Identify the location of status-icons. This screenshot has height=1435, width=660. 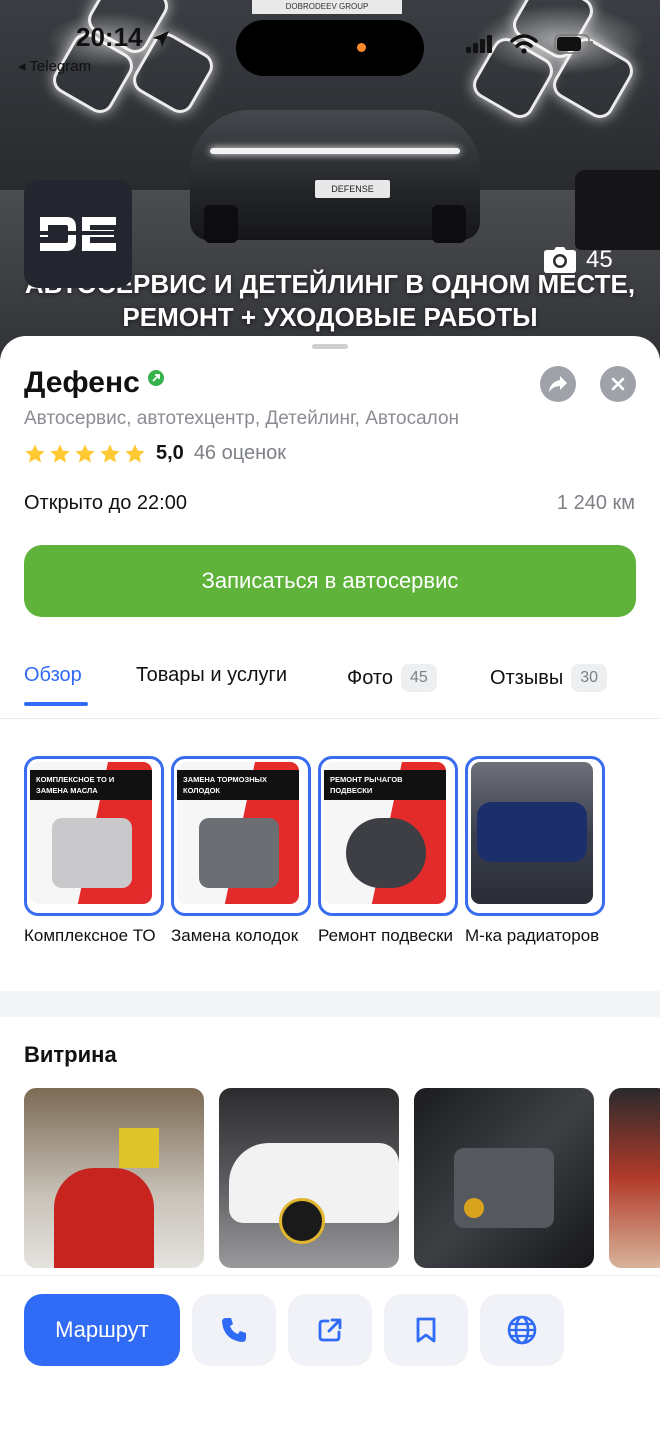
(530, 44).